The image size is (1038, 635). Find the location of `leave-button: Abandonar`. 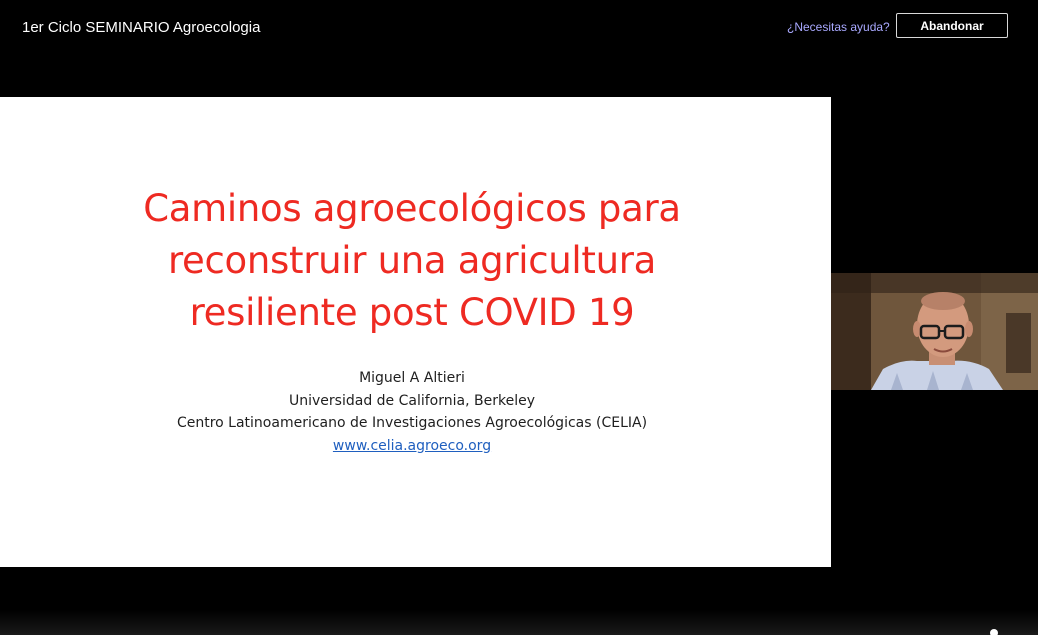

leave-button: Abandonar is located at coordinates (952, 25).